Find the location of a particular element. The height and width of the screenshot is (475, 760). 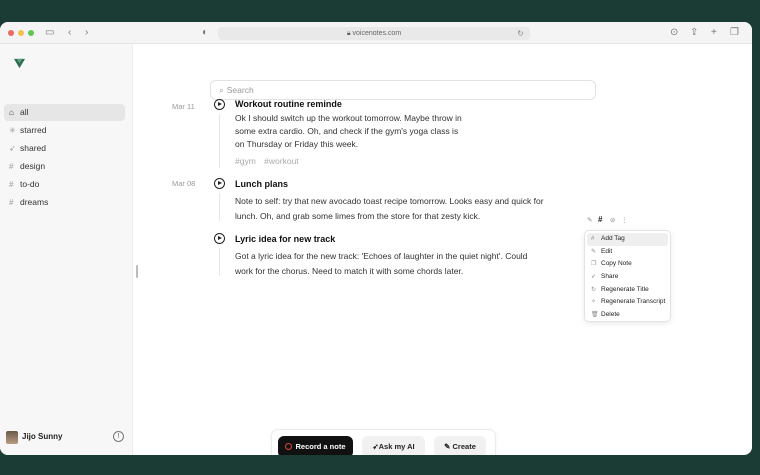

sidebar-item-design: # design is located at coordinates (64, 166).